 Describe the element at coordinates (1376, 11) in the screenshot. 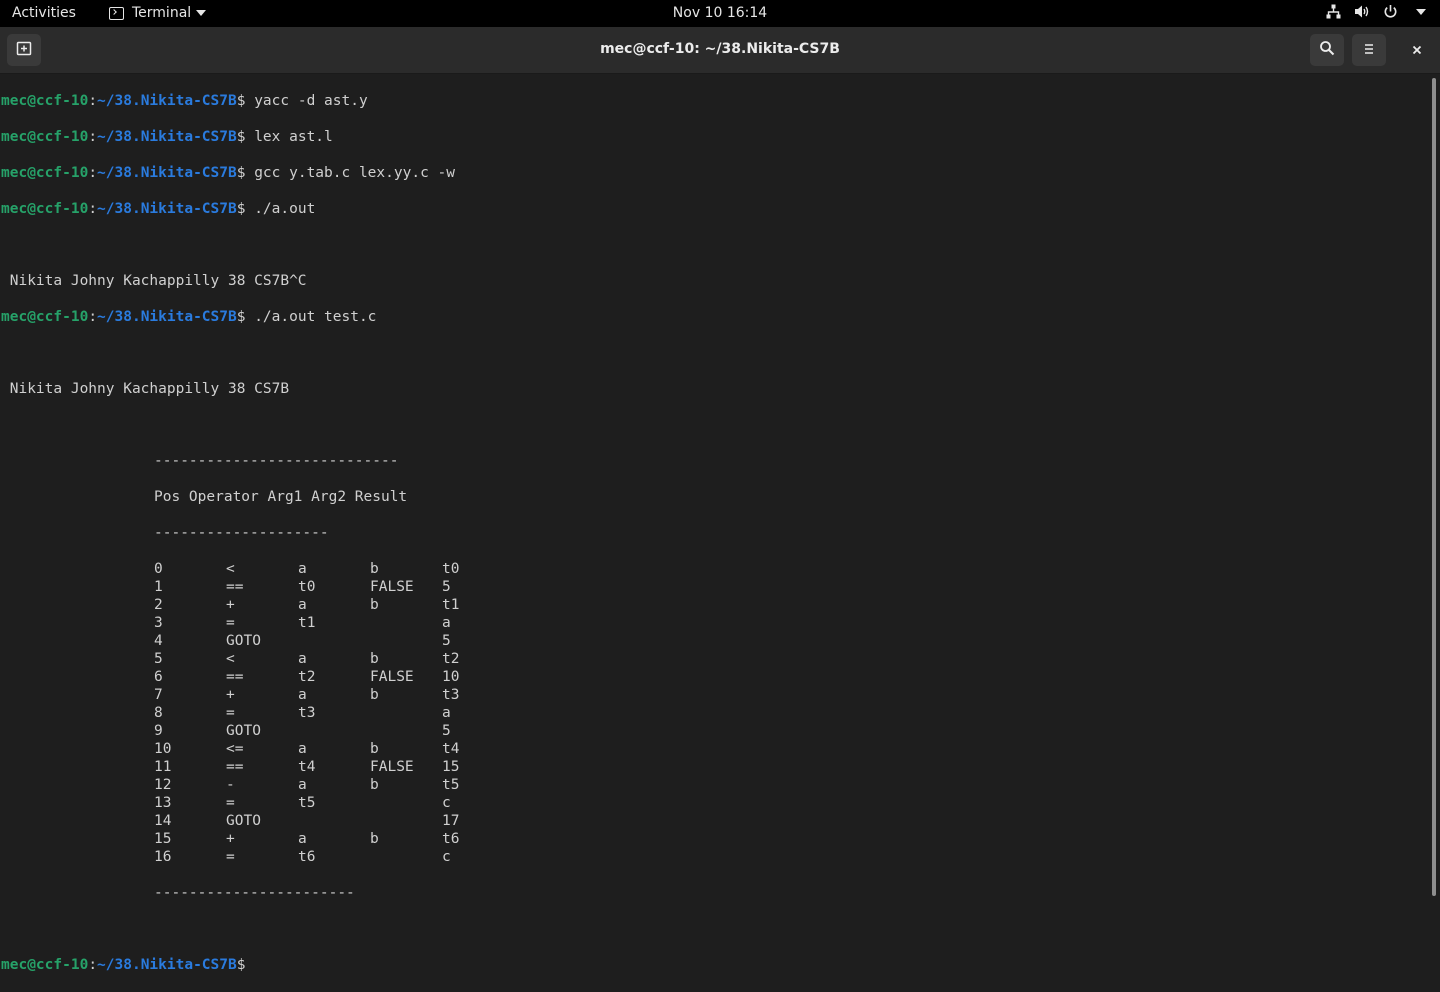

I see `system-status-menu` at that location.